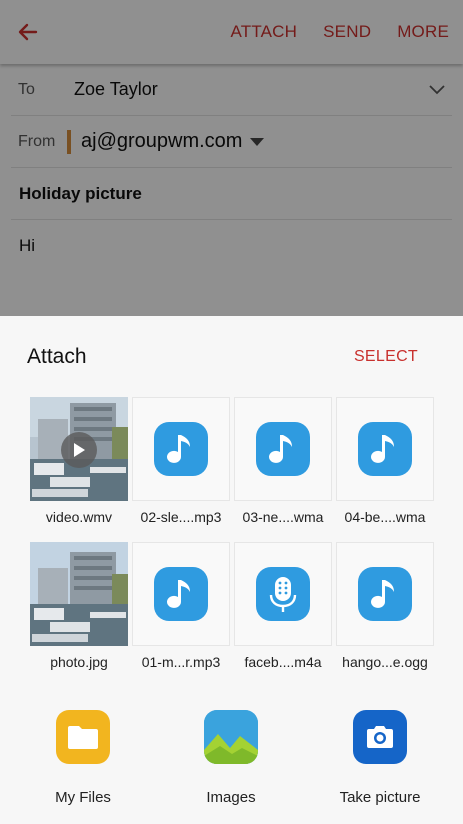 Image resolution: width=463 pixels, height=824 pixels. I want to click on file-name: 04-be....wma, so click(385, 517).